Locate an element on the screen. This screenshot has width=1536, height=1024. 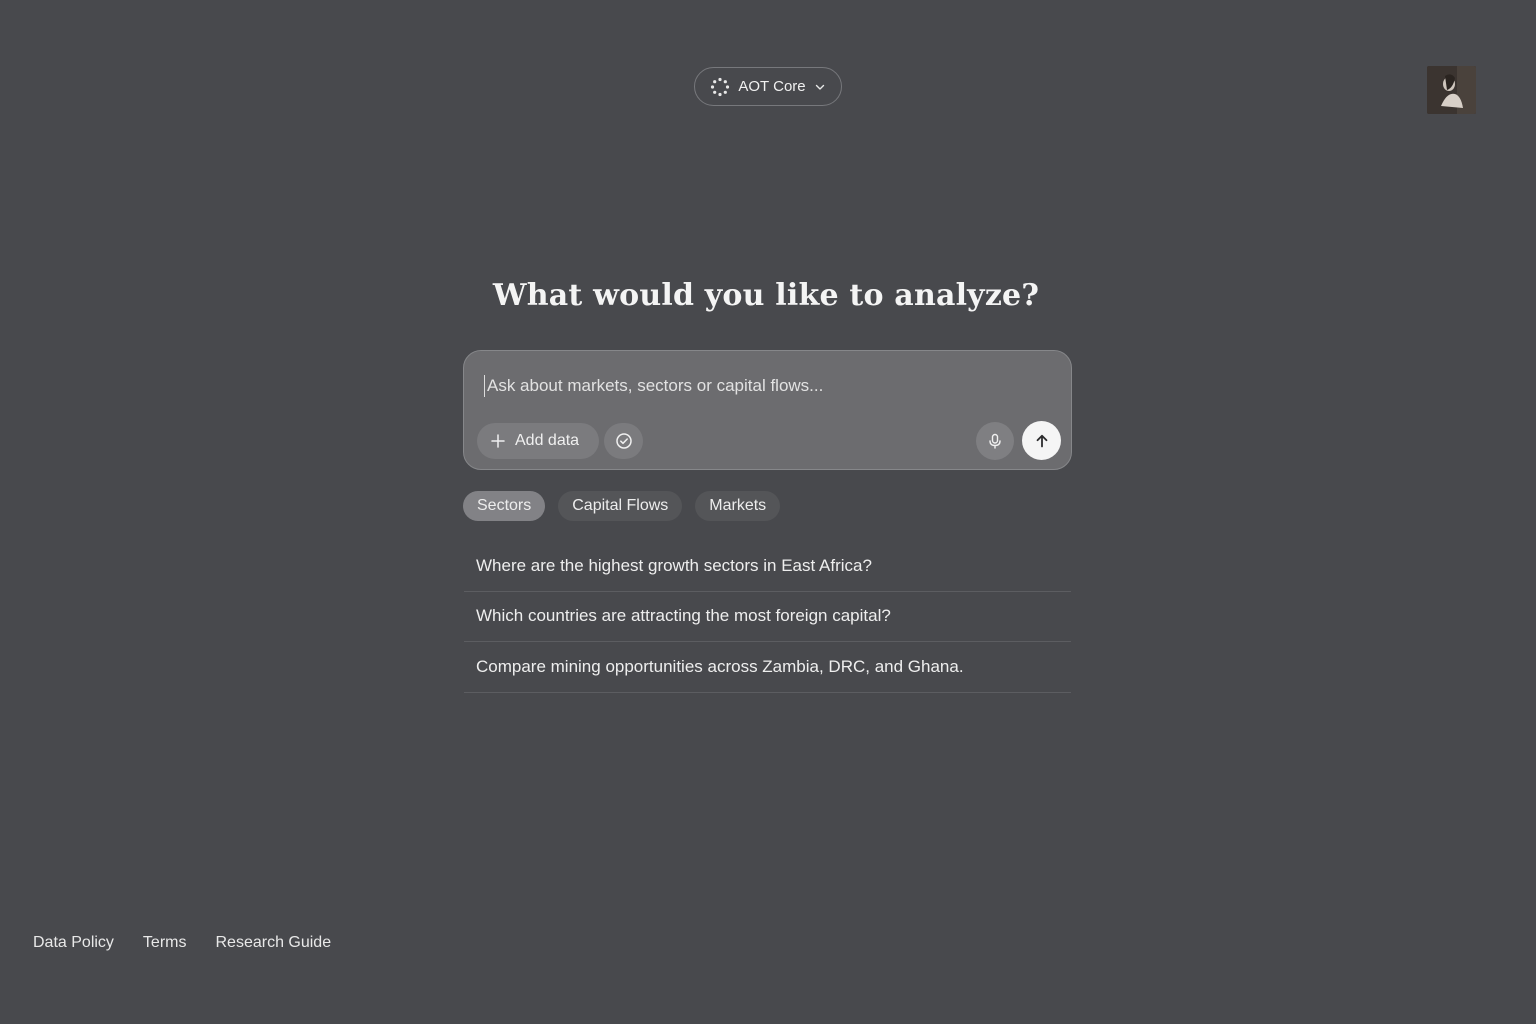
footer-link-research-guide: Research Guide is located at coordinates (273, 943).